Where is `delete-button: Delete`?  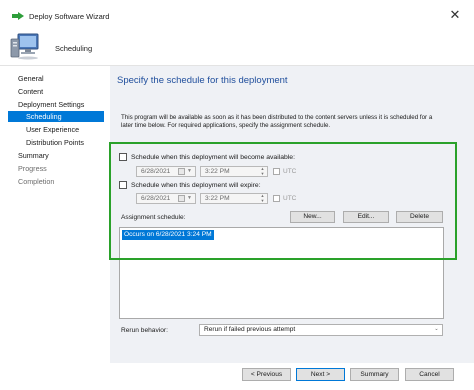
delete-button: Delete is located at coordinates (419, 217).